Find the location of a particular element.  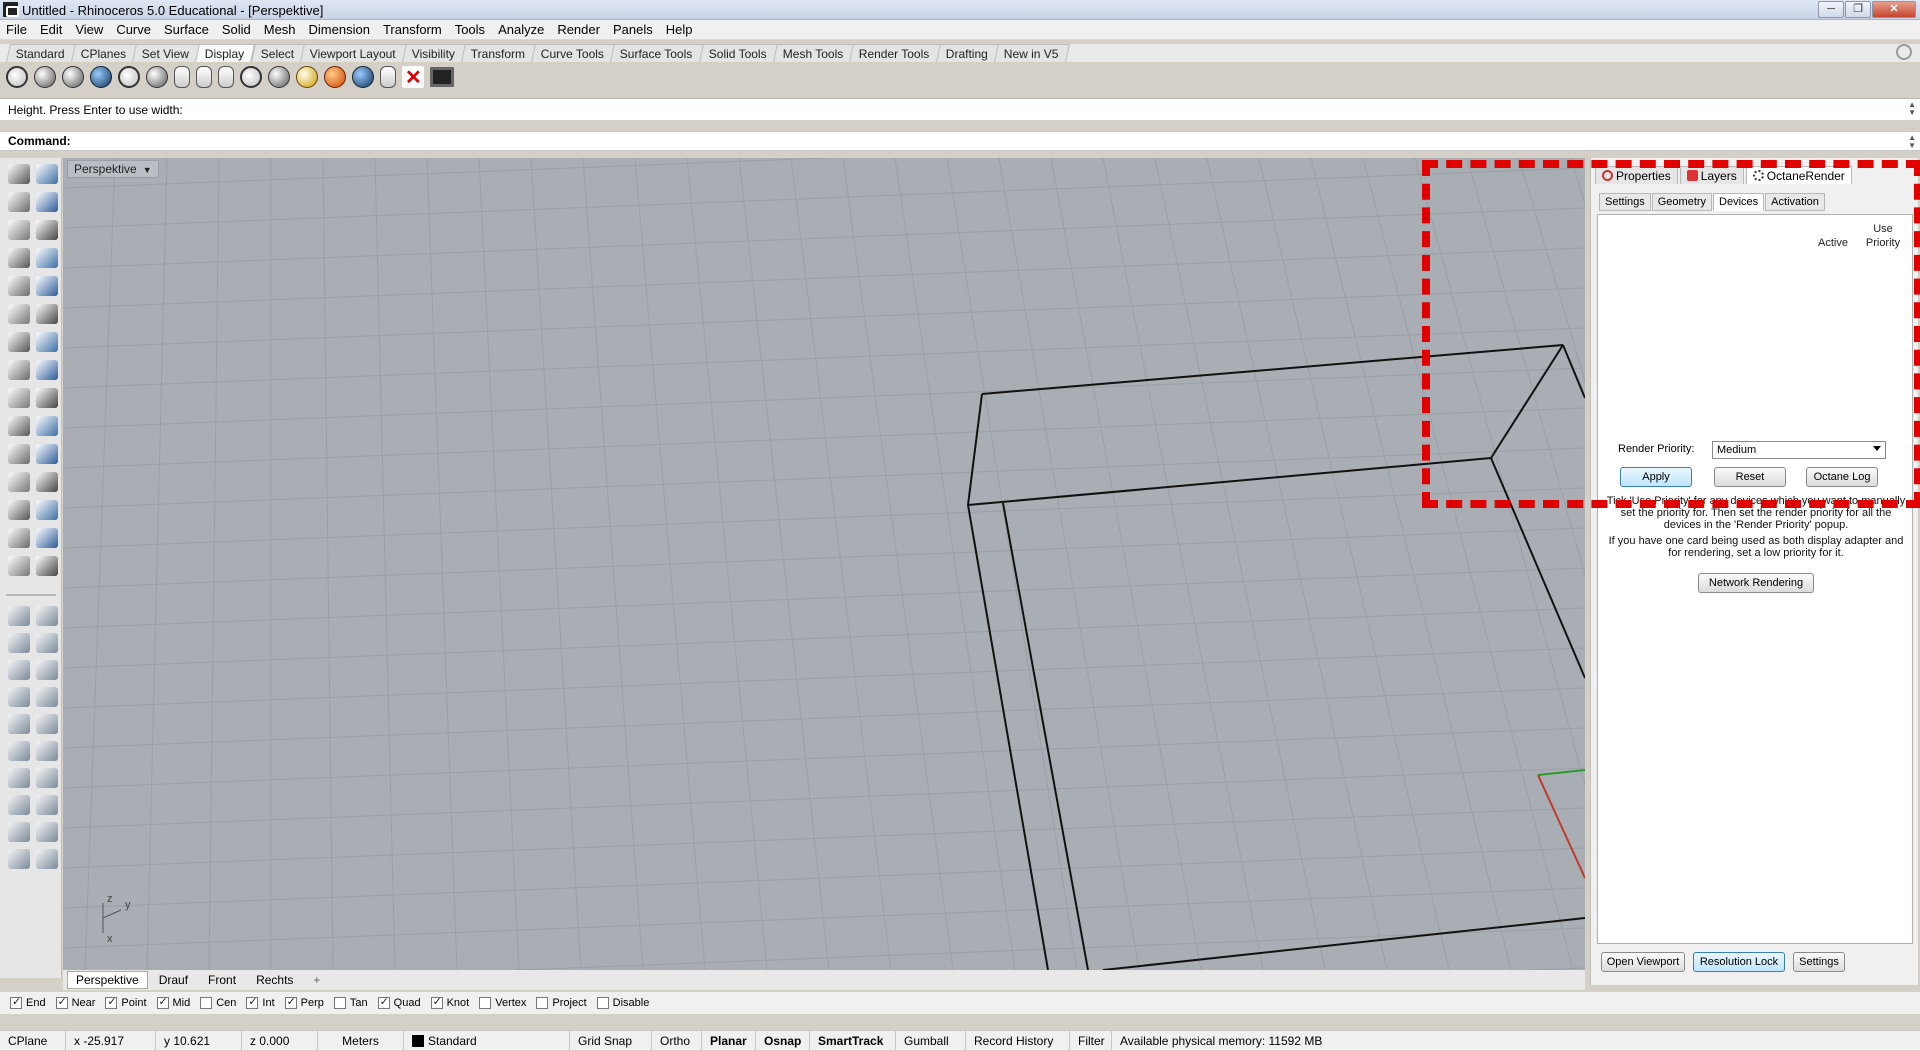

command-line: Command: ▲ ▼ is located at coordinates (960, 141).